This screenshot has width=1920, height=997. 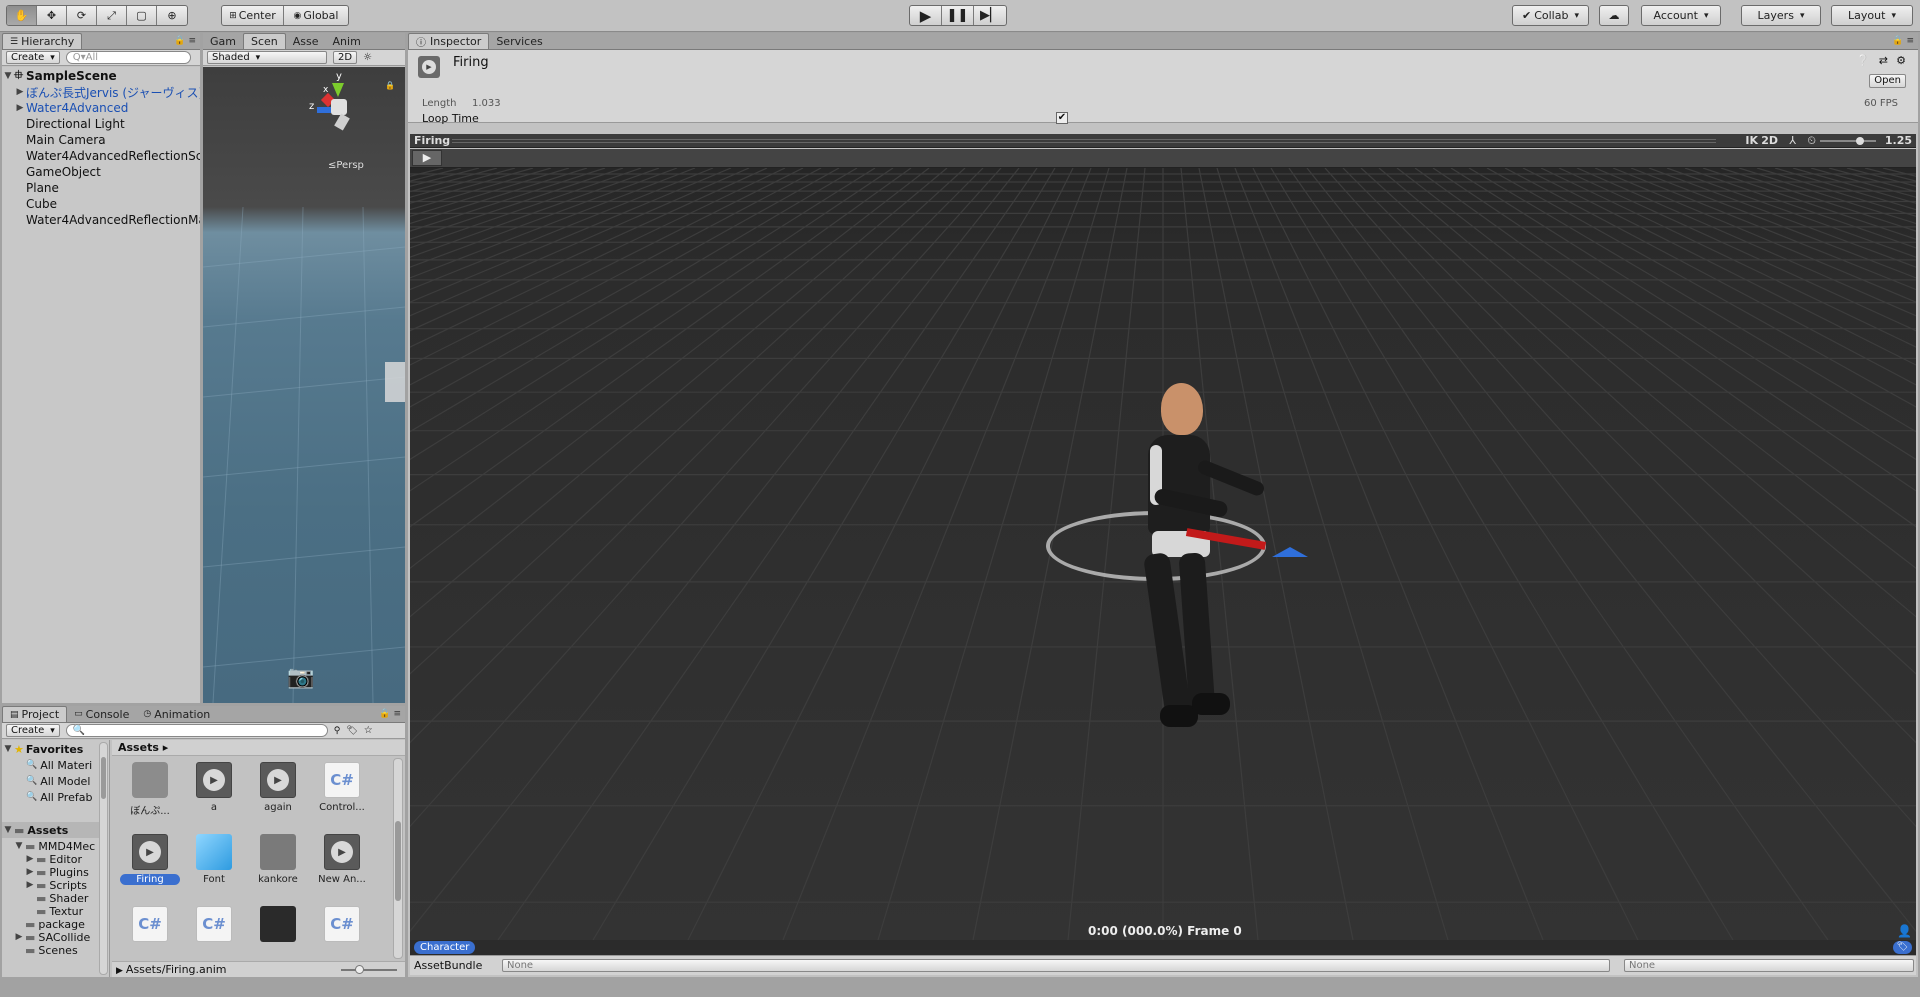 I want to click on speed-slider, so click(x=1848, y=141).